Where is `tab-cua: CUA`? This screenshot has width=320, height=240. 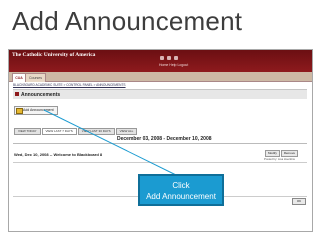 tab-cua: CUA is located at coordinates (19, 77).